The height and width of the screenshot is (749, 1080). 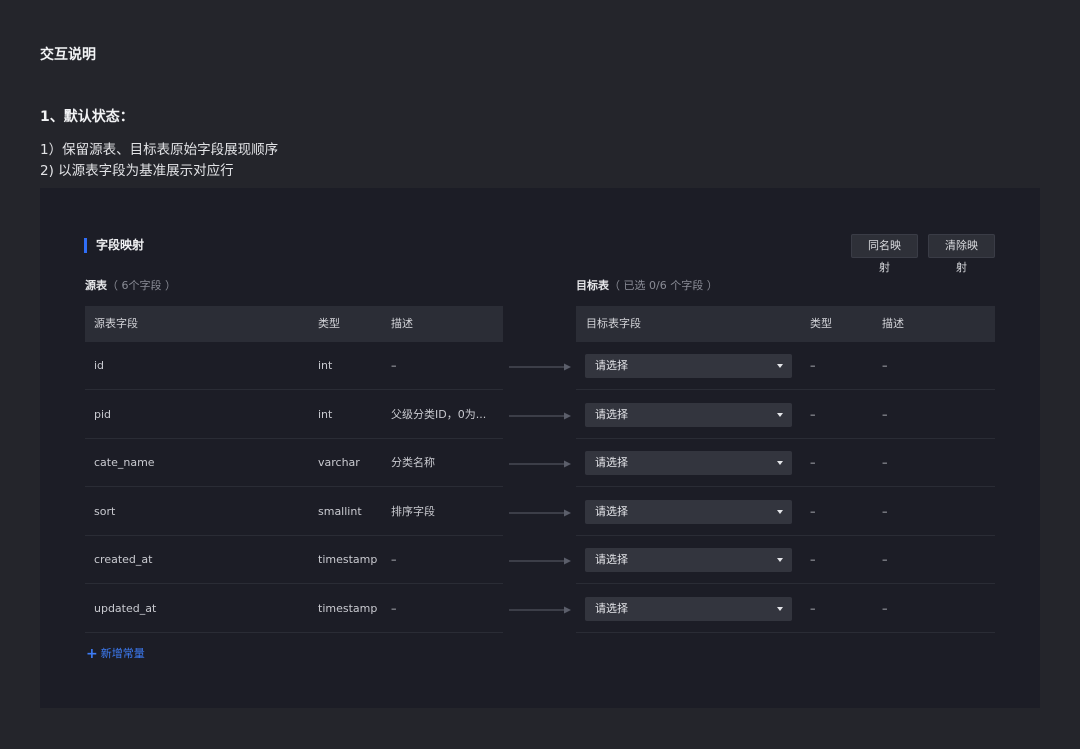 What do you see at coordinates (116, 323) in the screenshot?
I see `col-source-field: 源表字段` at bounding box center [116, 323].